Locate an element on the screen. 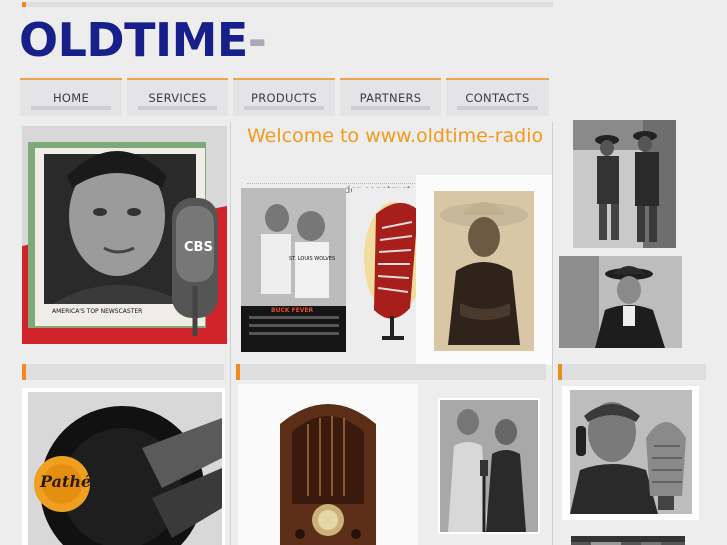 Image resolution: width=727 pixels, height=545 pixels. broadcasters-photo is located at coordinates (489, 466).